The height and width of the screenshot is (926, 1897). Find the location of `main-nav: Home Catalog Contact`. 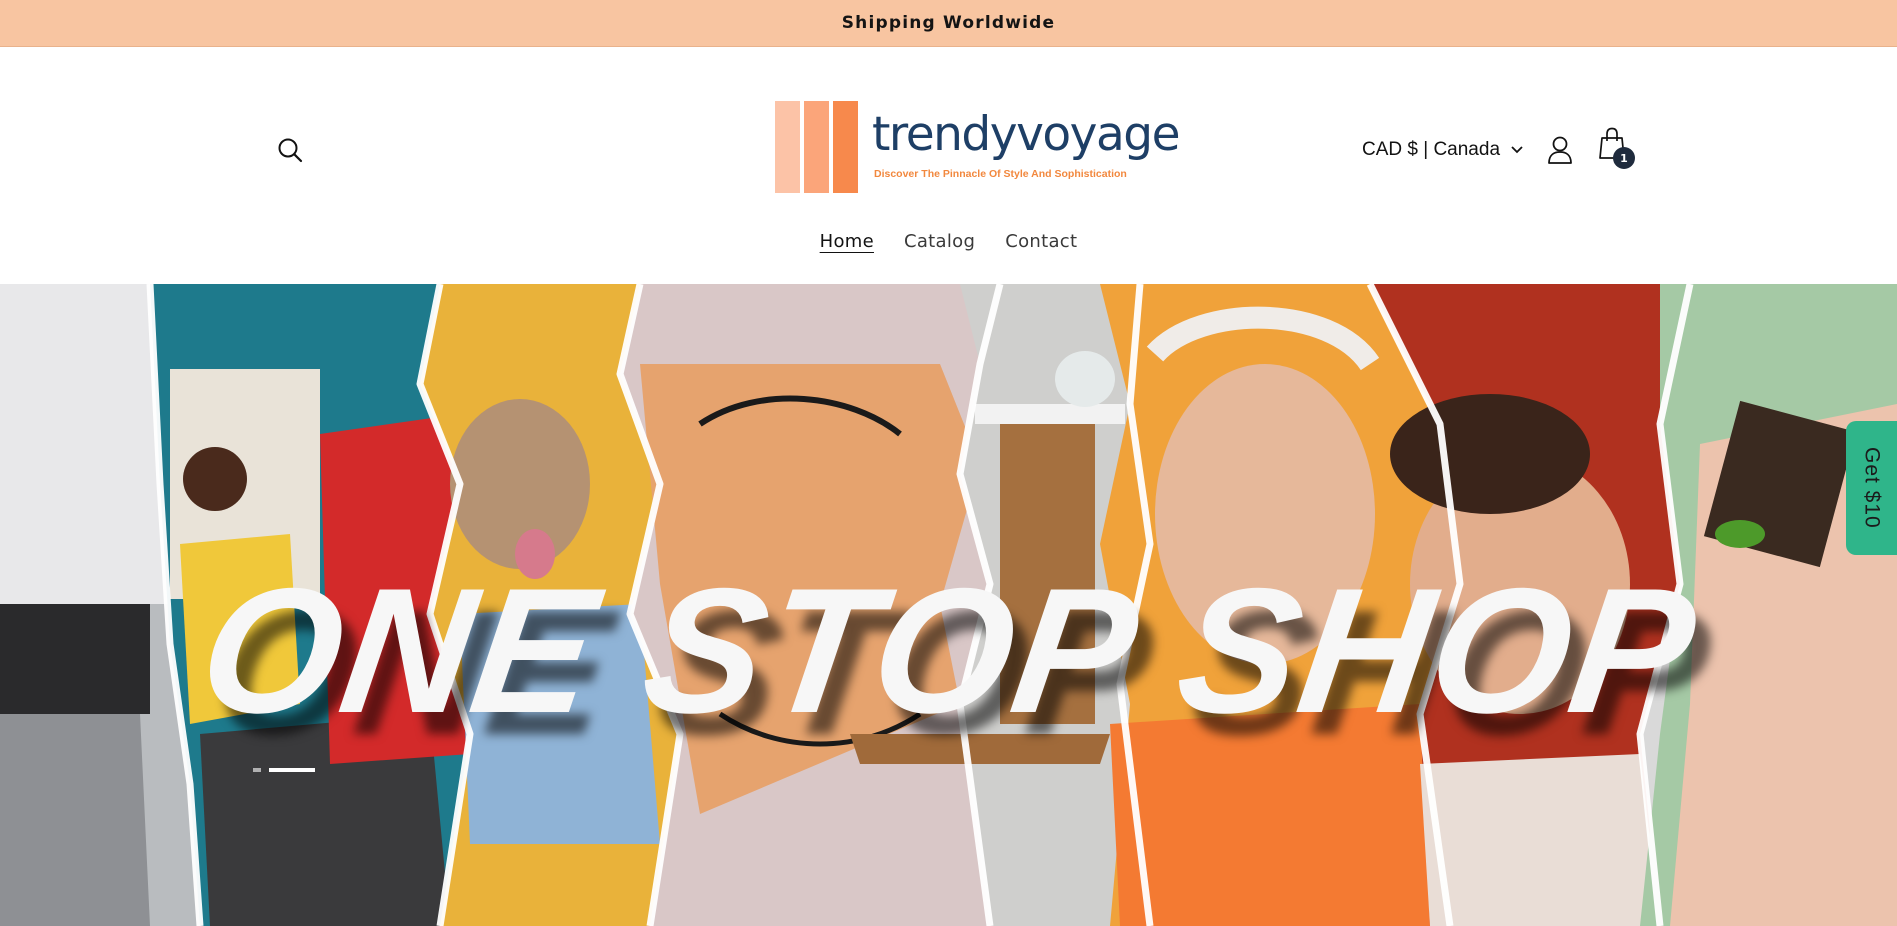

main-nav: Home Catalog Contact is located at coordinates (948, 242).